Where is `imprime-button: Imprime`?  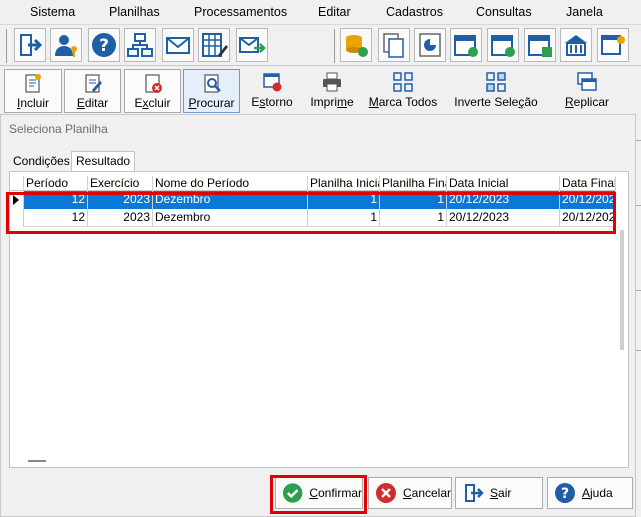
imprime-button: Imprime is located at coordinates (332, 91).